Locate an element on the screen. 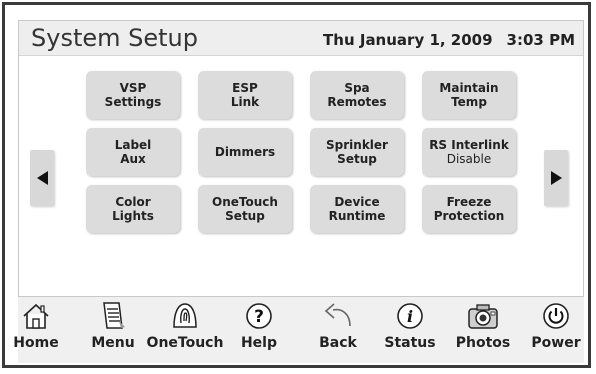 The height and width of the screenshot is (374, 596). next-page-button is located at coordinates (556, 178).